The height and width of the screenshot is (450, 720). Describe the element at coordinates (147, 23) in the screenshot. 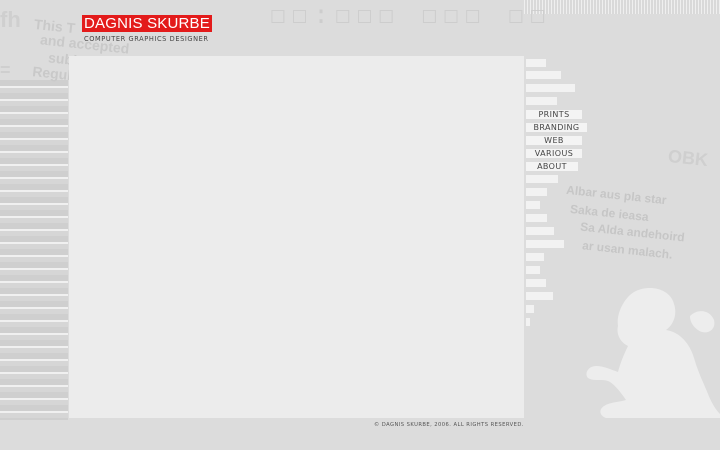

I see `site-logo: DAGNIS SKURBE` at that location.